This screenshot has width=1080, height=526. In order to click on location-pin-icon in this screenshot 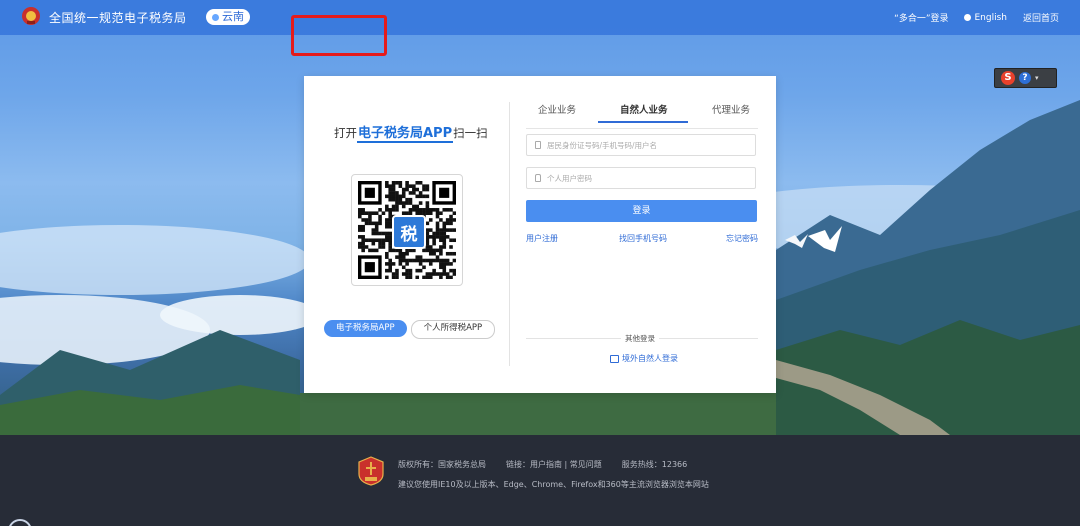, I will do `click(215, 17)`.